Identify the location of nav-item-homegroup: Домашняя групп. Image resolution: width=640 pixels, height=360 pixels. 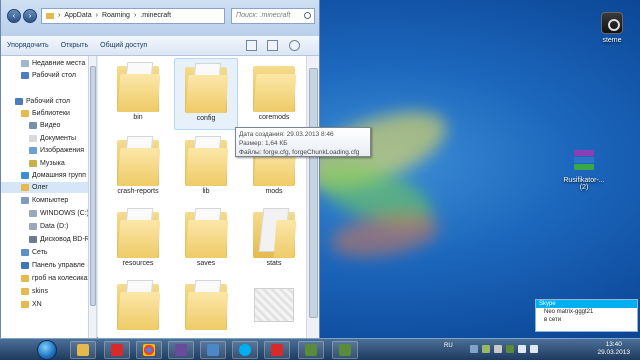
(53, 175).